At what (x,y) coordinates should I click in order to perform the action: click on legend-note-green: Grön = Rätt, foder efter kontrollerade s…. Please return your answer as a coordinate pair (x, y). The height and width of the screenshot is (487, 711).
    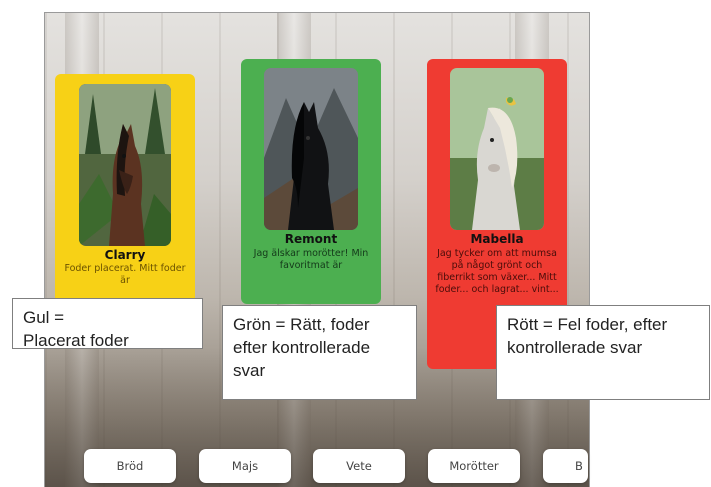
    Looking at the image, I should click on (319, 352).